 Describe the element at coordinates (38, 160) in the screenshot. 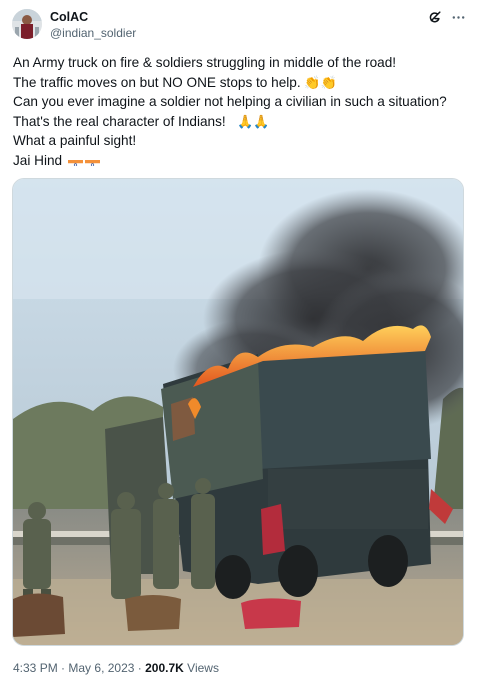

I see `tweet-line-6-text: Jai Hind` at that location.